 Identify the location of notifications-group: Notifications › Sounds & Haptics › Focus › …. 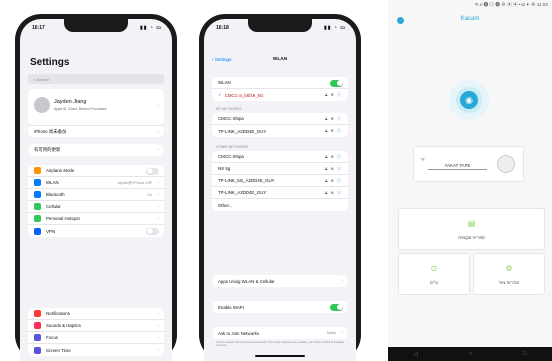
(96, 332).